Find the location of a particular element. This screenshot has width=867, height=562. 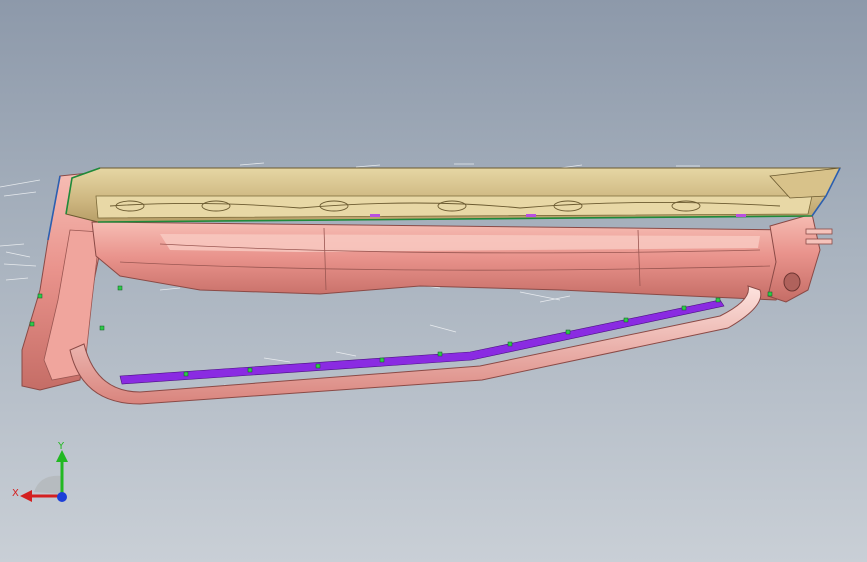

top-cover-face is located at coordinates (454, 207).